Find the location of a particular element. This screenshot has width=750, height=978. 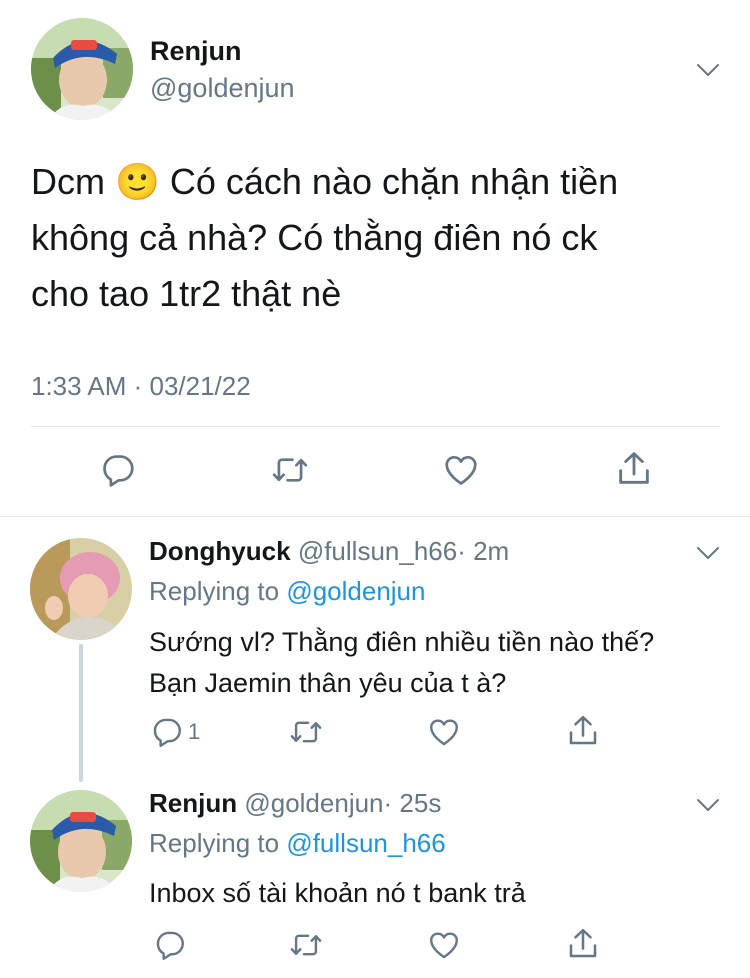

reply-time: · 2m is located at coordinates (483, 551).